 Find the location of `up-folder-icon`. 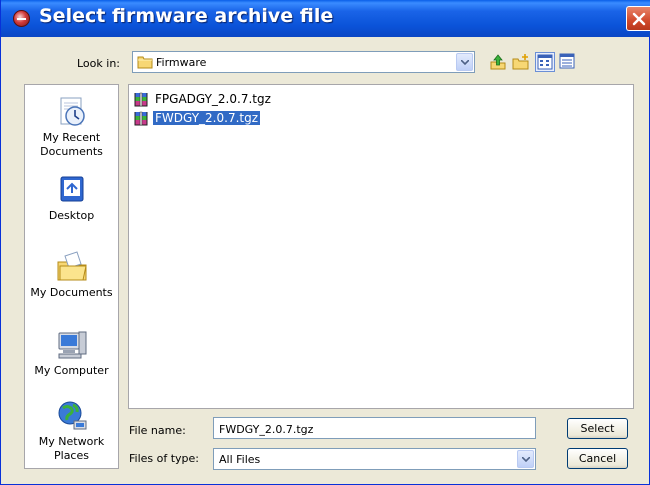

up-folder-icon is located at coordinates (498, 62).